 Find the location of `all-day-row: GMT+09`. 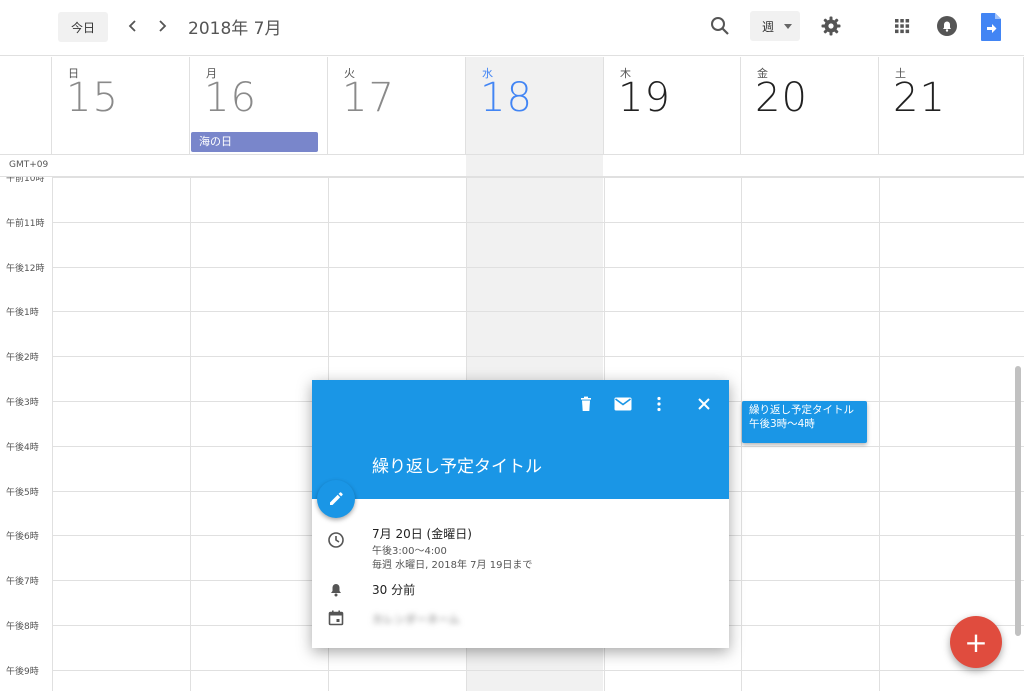

all-day-row: GMT+09 is located at coordinates (512, 165).